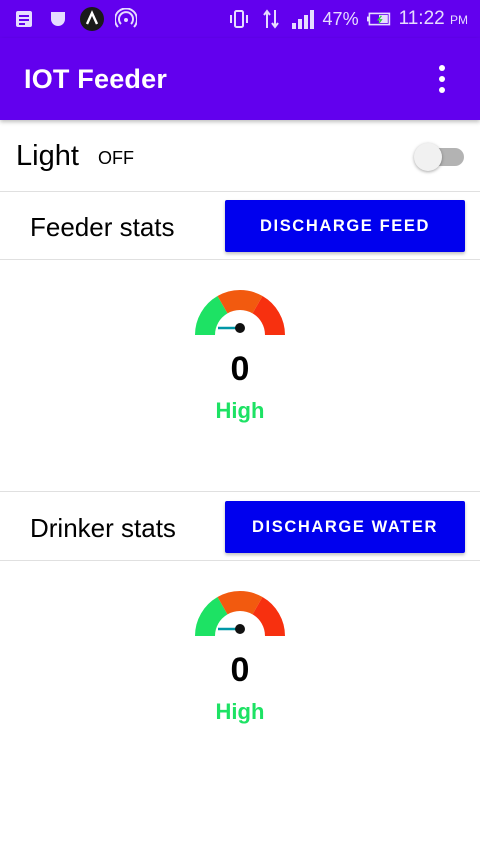 The height and width of the screenshot is (854, 480). I want to click on status-bar: 47% 11:22 PM, so click(240, 19).